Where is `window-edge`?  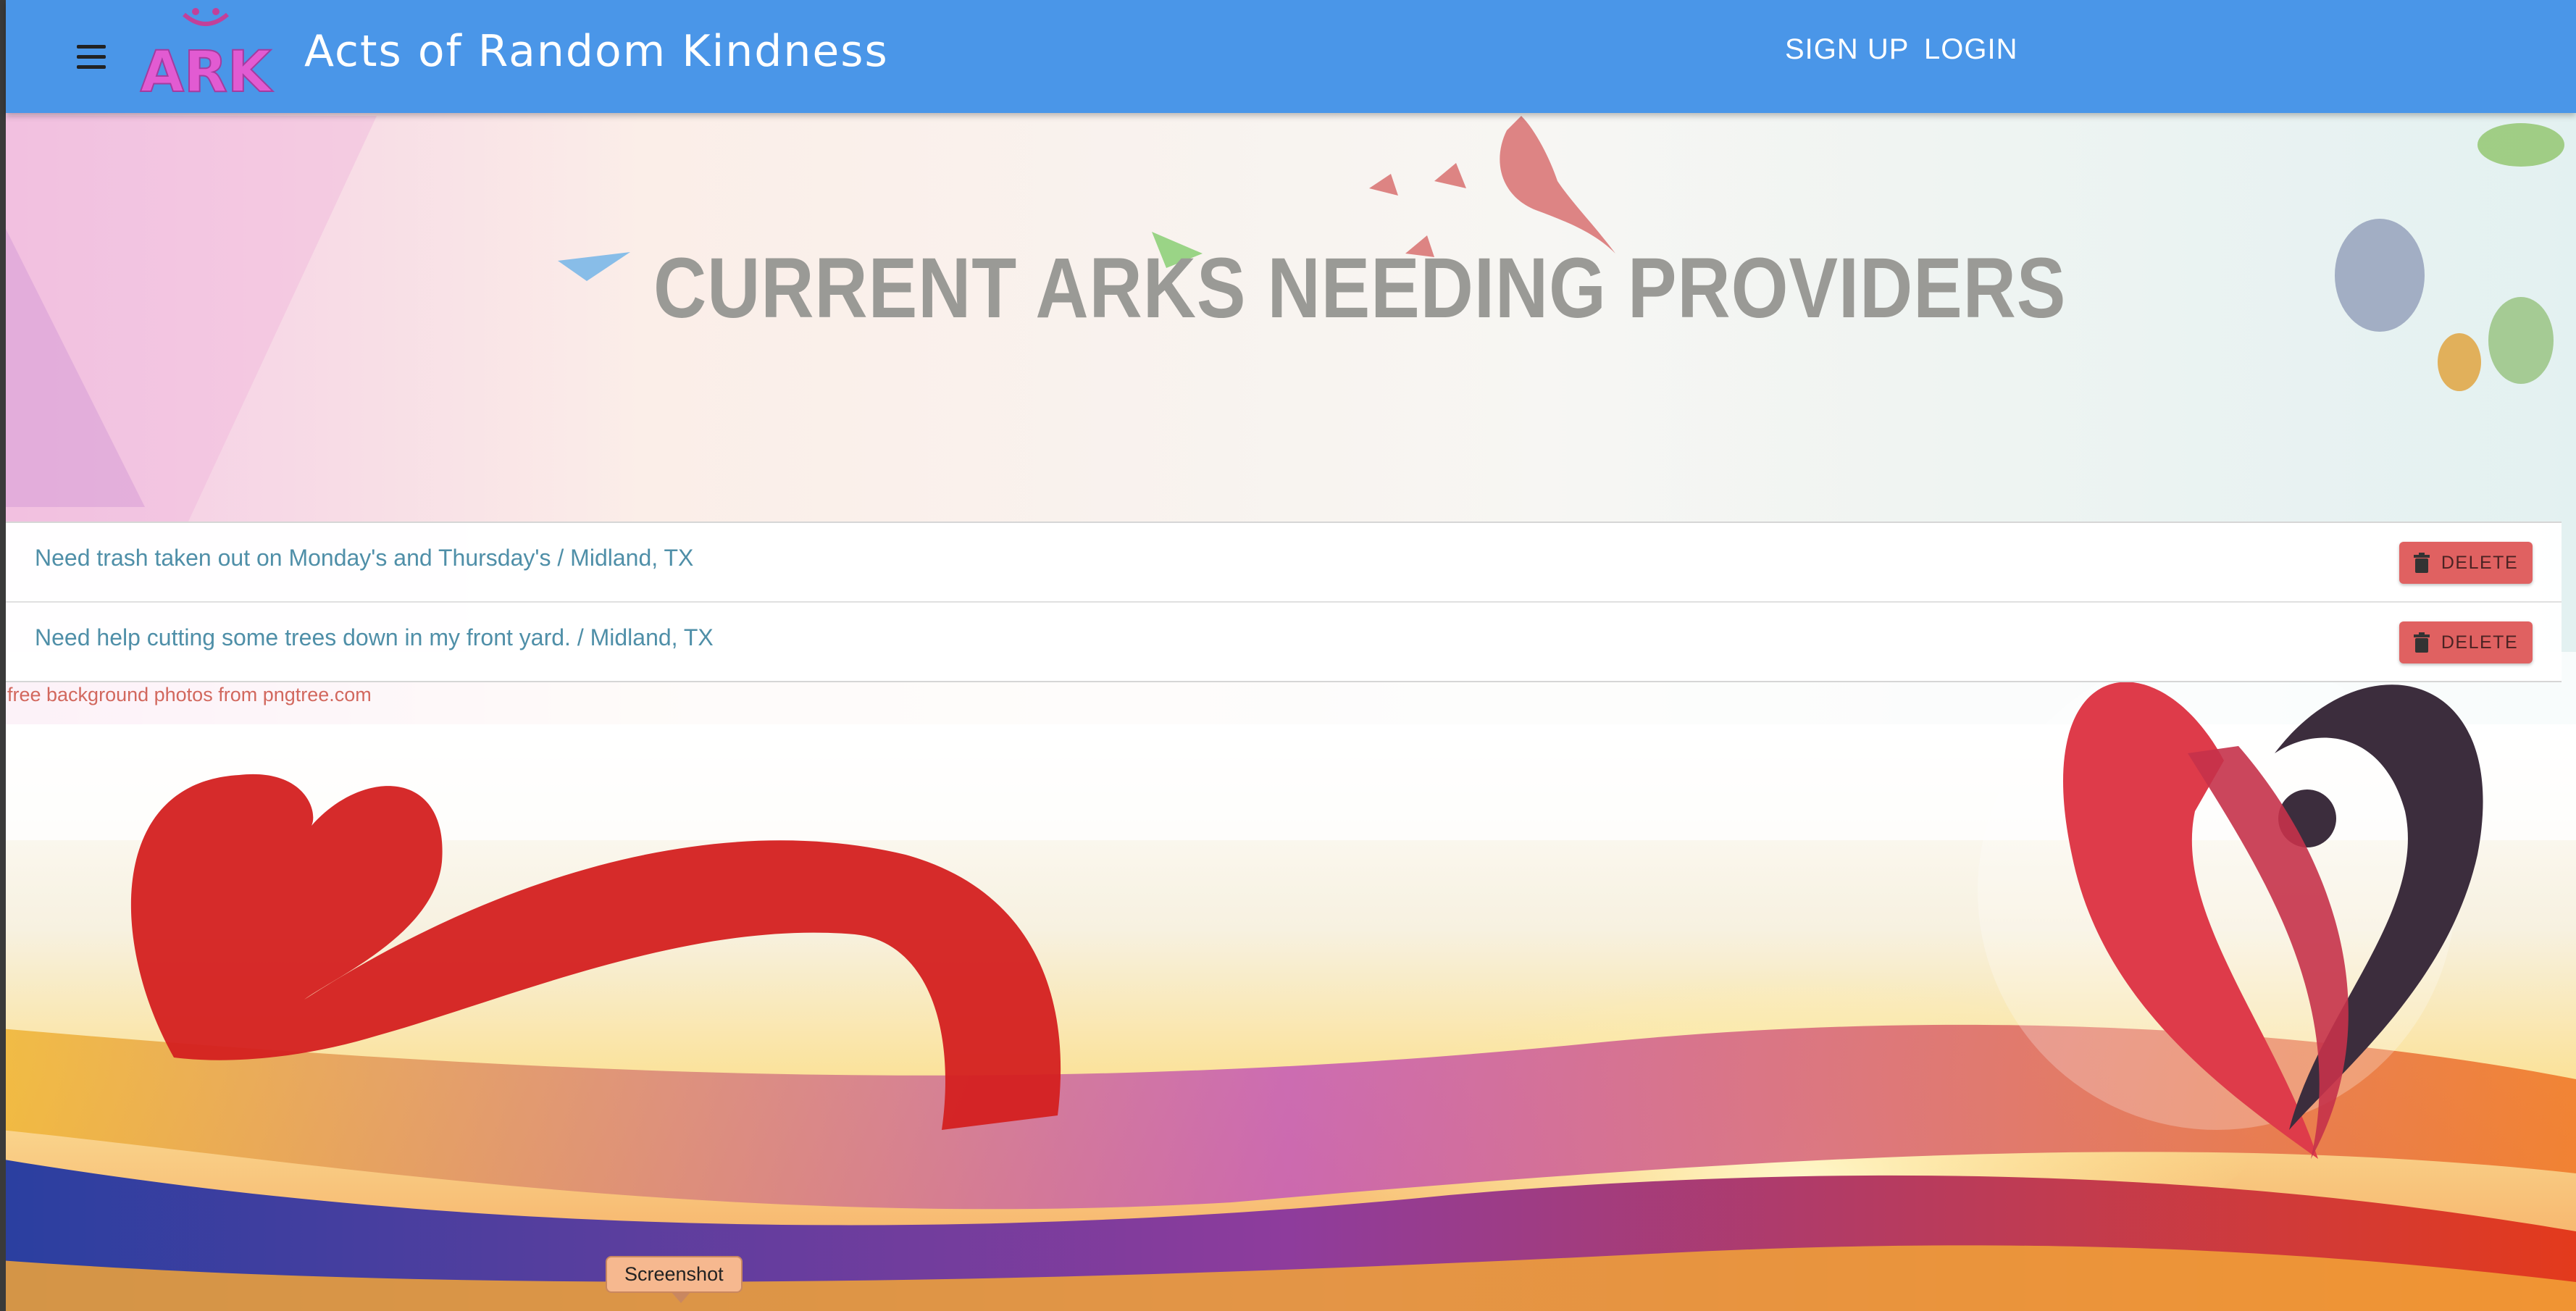
window-edge is located at coordinates (3, 655).